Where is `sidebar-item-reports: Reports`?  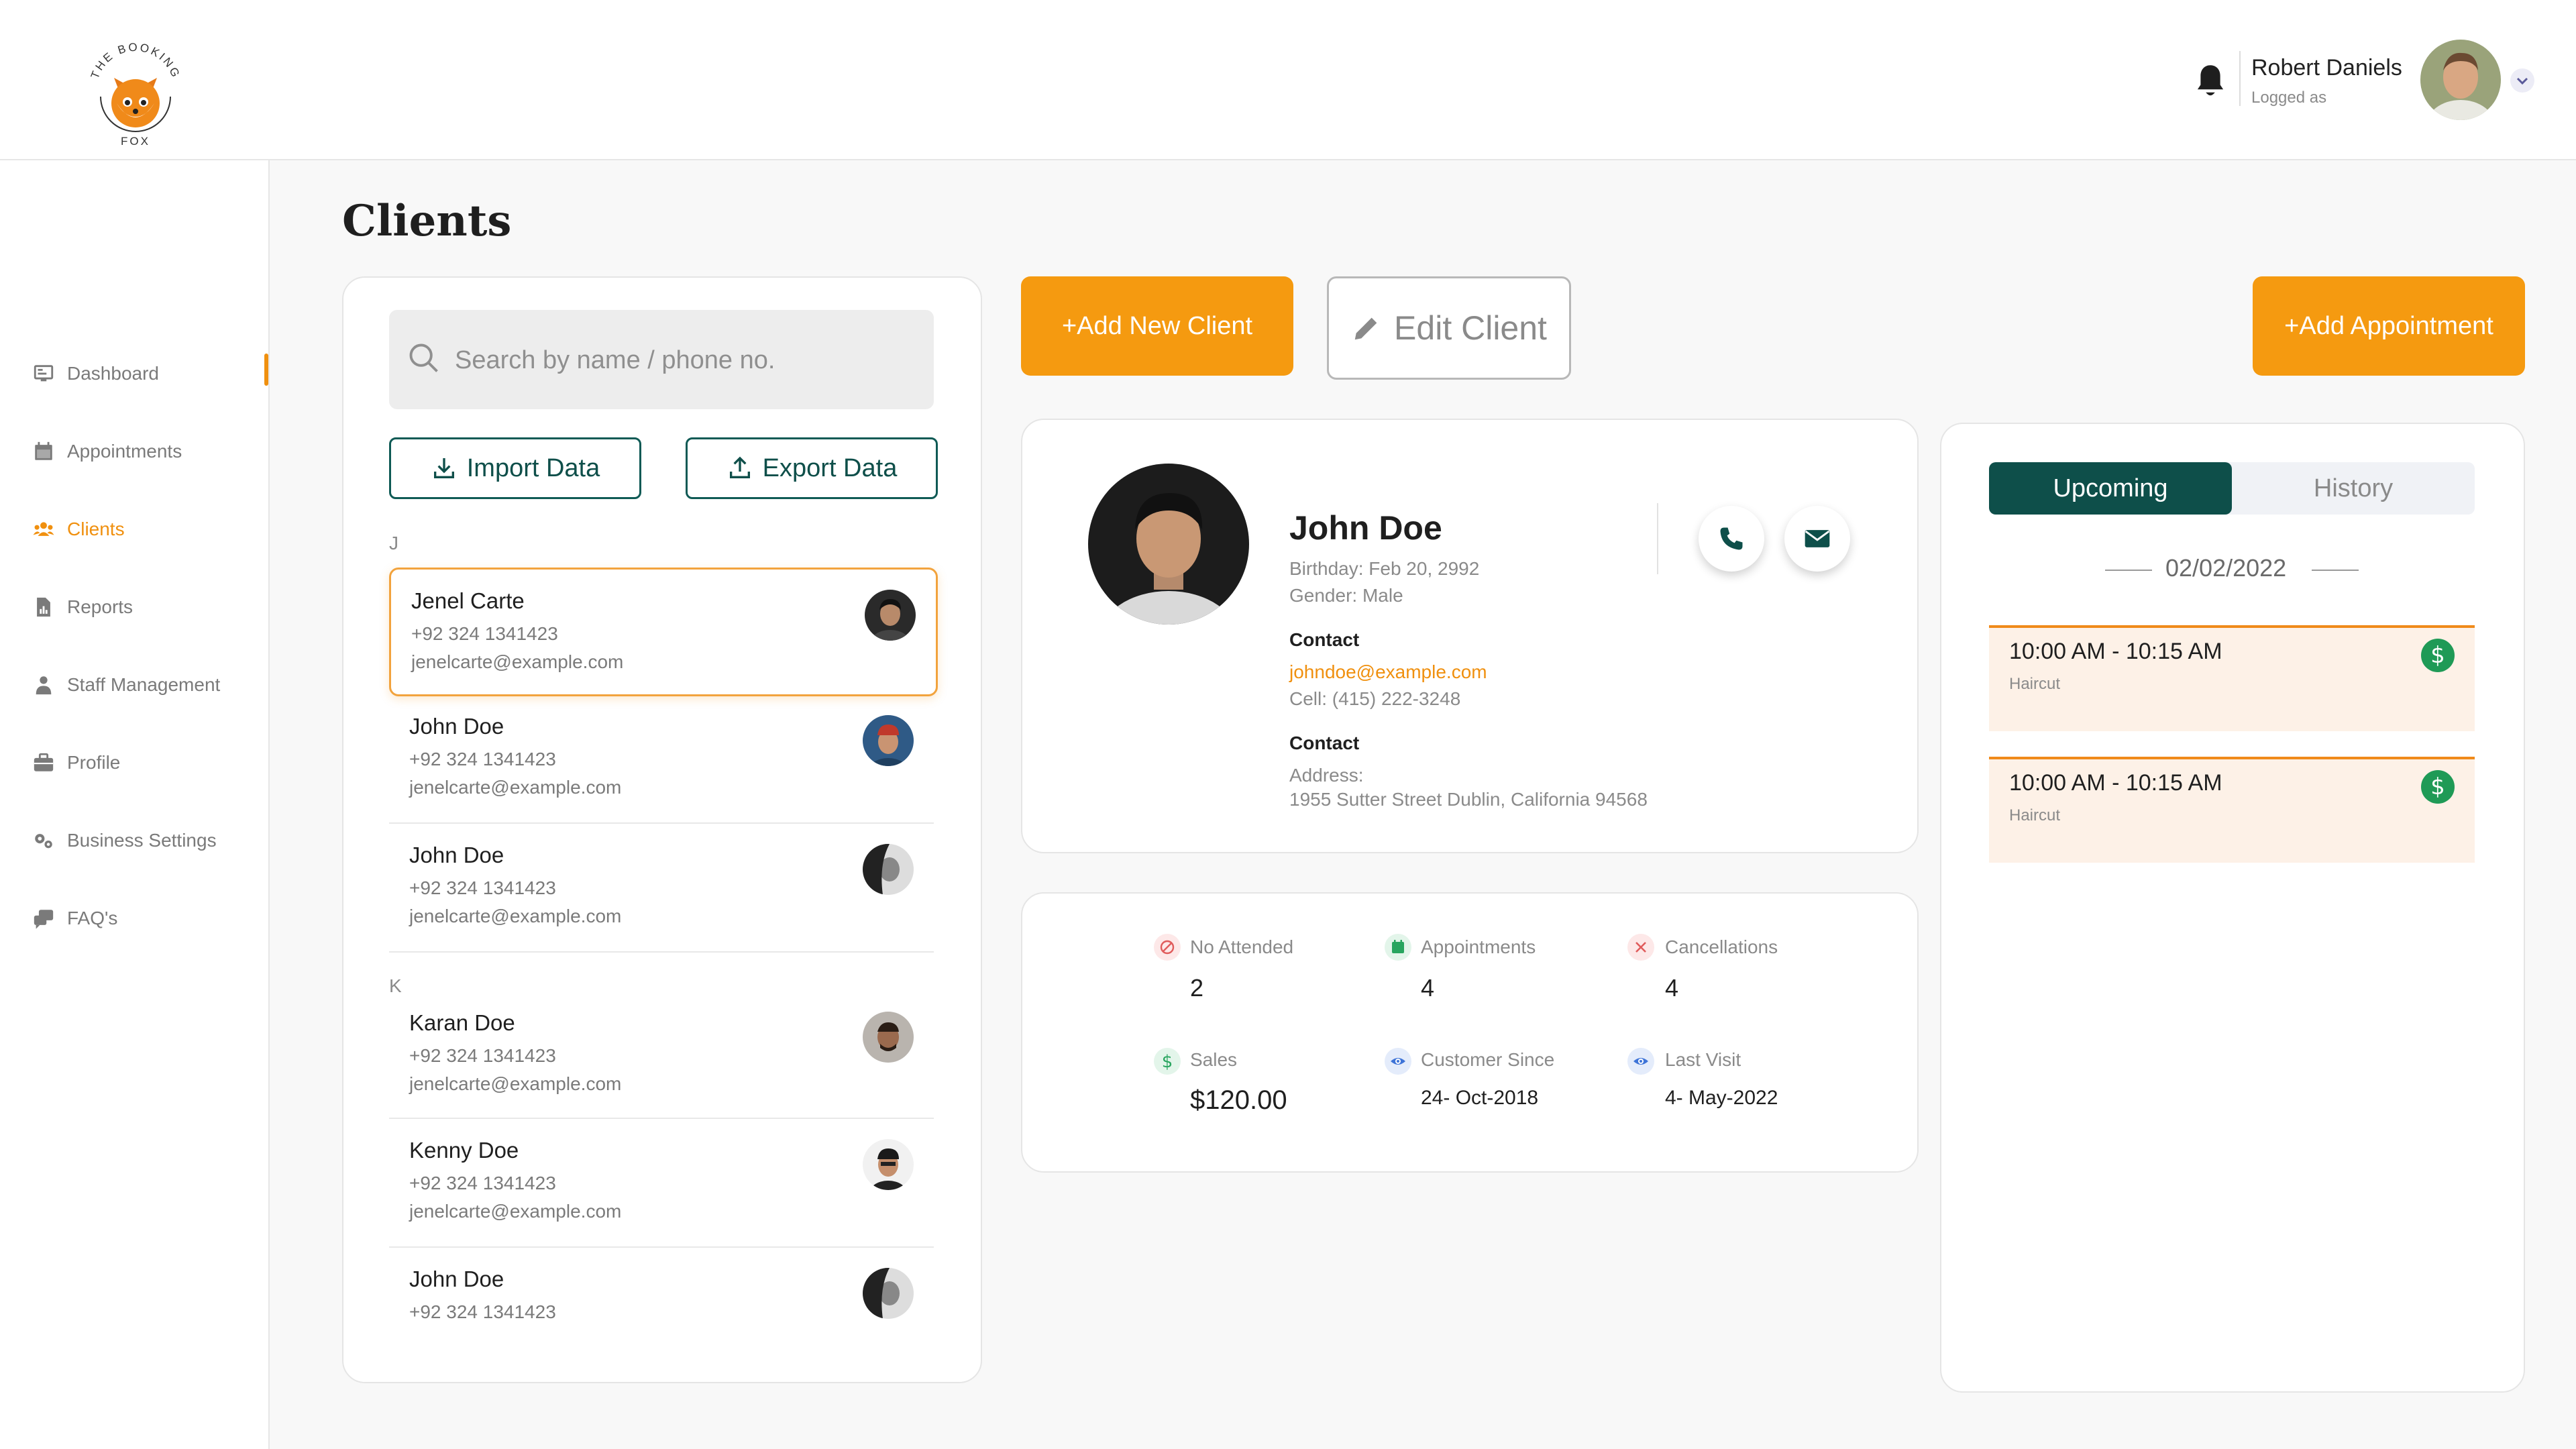
sidebar-item-reports: Reports is located at coordinates (82, 607).